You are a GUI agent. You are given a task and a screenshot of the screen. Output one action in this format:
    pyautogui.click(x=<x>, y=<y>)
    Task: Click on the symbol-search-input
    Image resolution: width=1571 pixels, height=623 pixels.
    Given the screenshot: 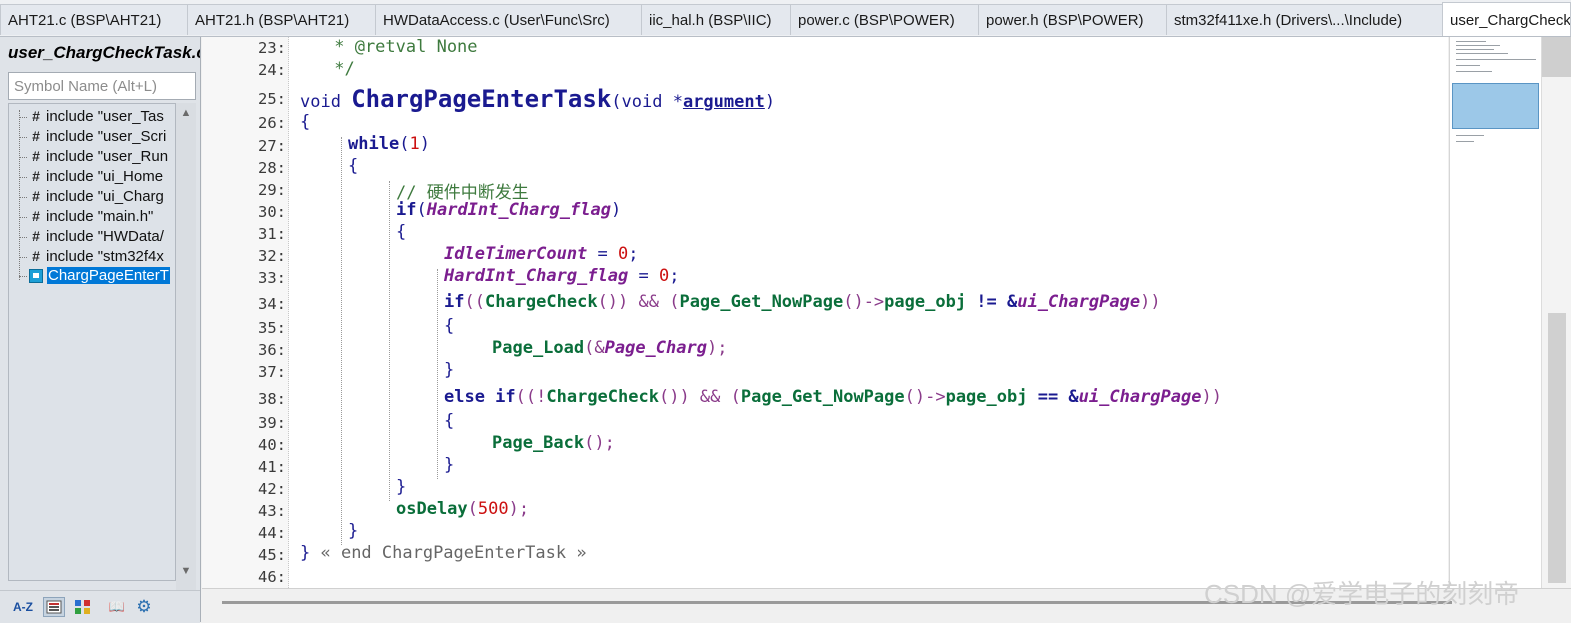 What is the action you would take?
    pyautogui.click(x=102, y=86)
    